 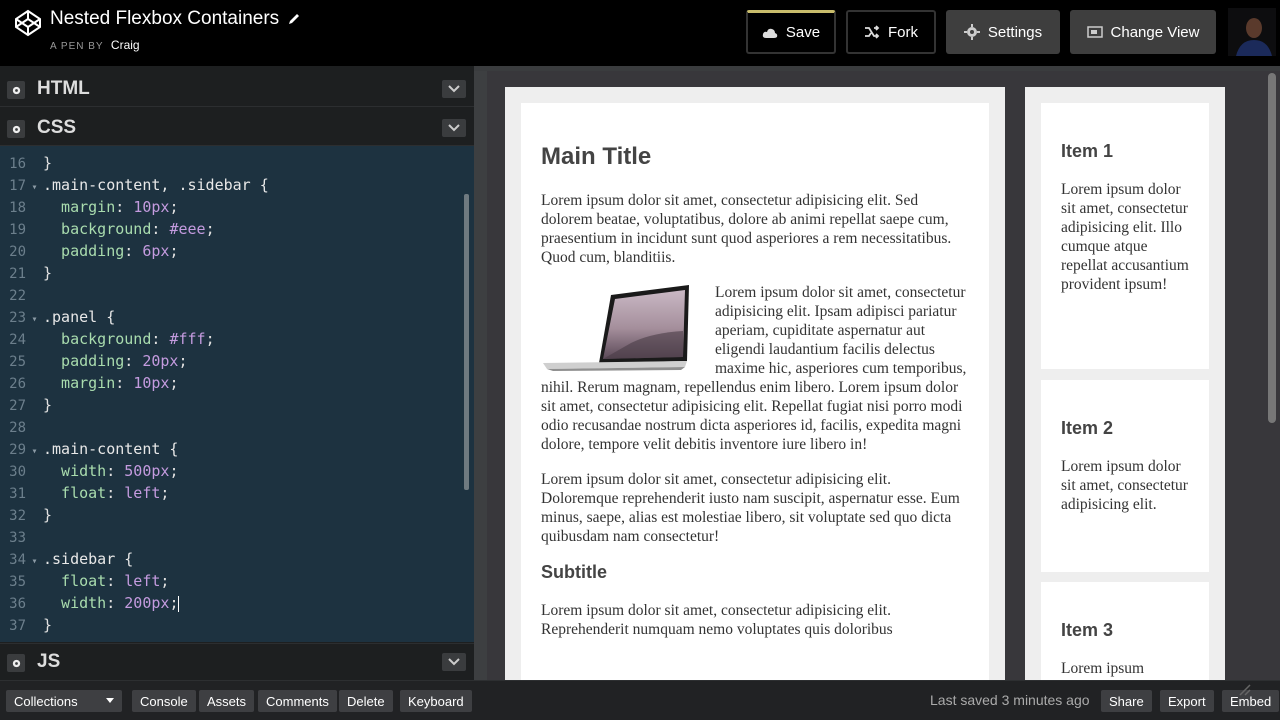 I want to click on code-line: 28, so click(x=237, y=427).